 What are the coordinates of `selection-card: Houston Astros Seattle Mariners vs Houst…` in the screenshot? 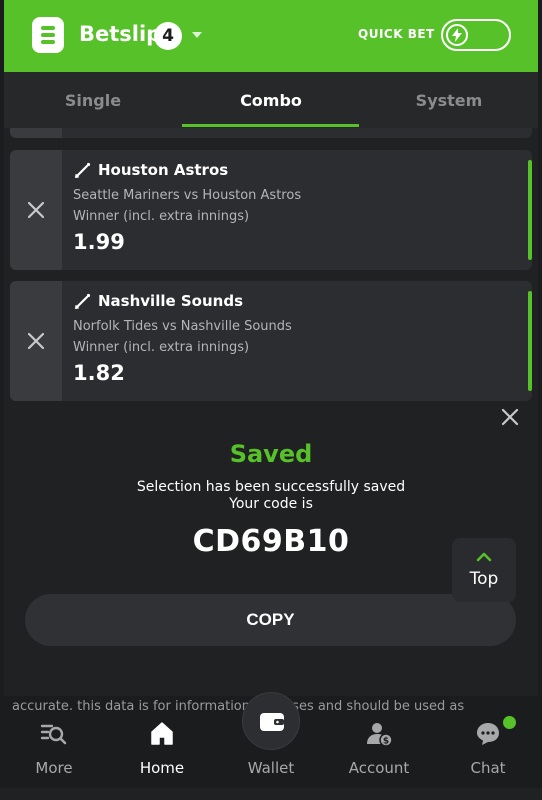 It's located at (271, 210).